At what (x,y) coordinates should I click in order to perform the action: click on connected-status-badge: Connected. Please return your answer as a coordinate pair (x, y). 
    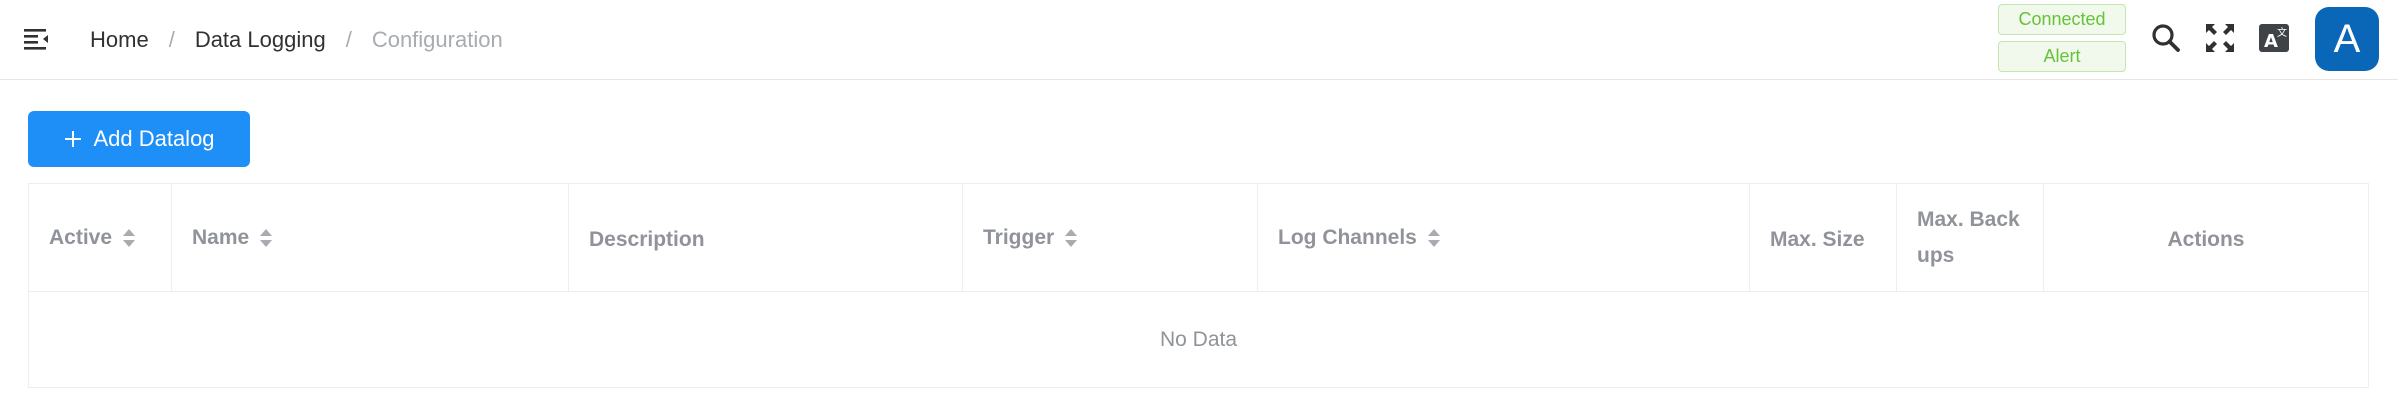
    Looking at the image, I should click on (2062, 19).